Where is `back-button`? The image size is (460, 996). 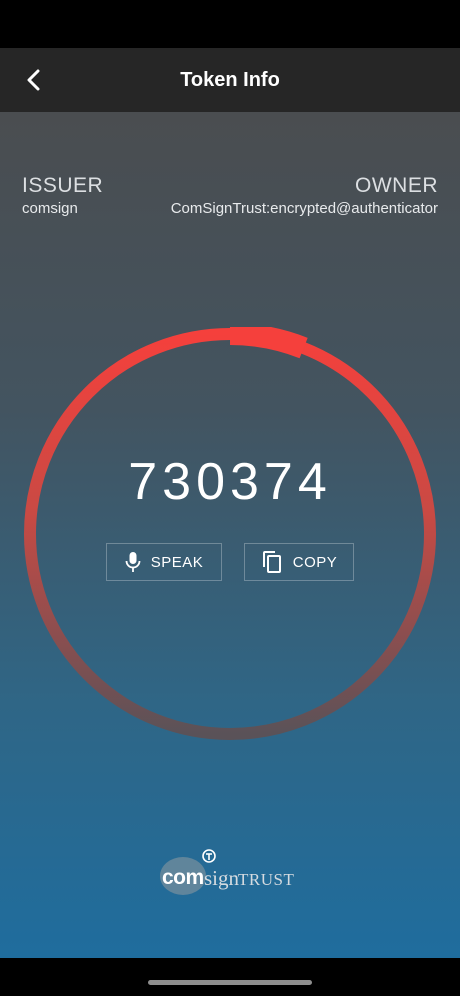 back-button is located at coordinates (34, 80).